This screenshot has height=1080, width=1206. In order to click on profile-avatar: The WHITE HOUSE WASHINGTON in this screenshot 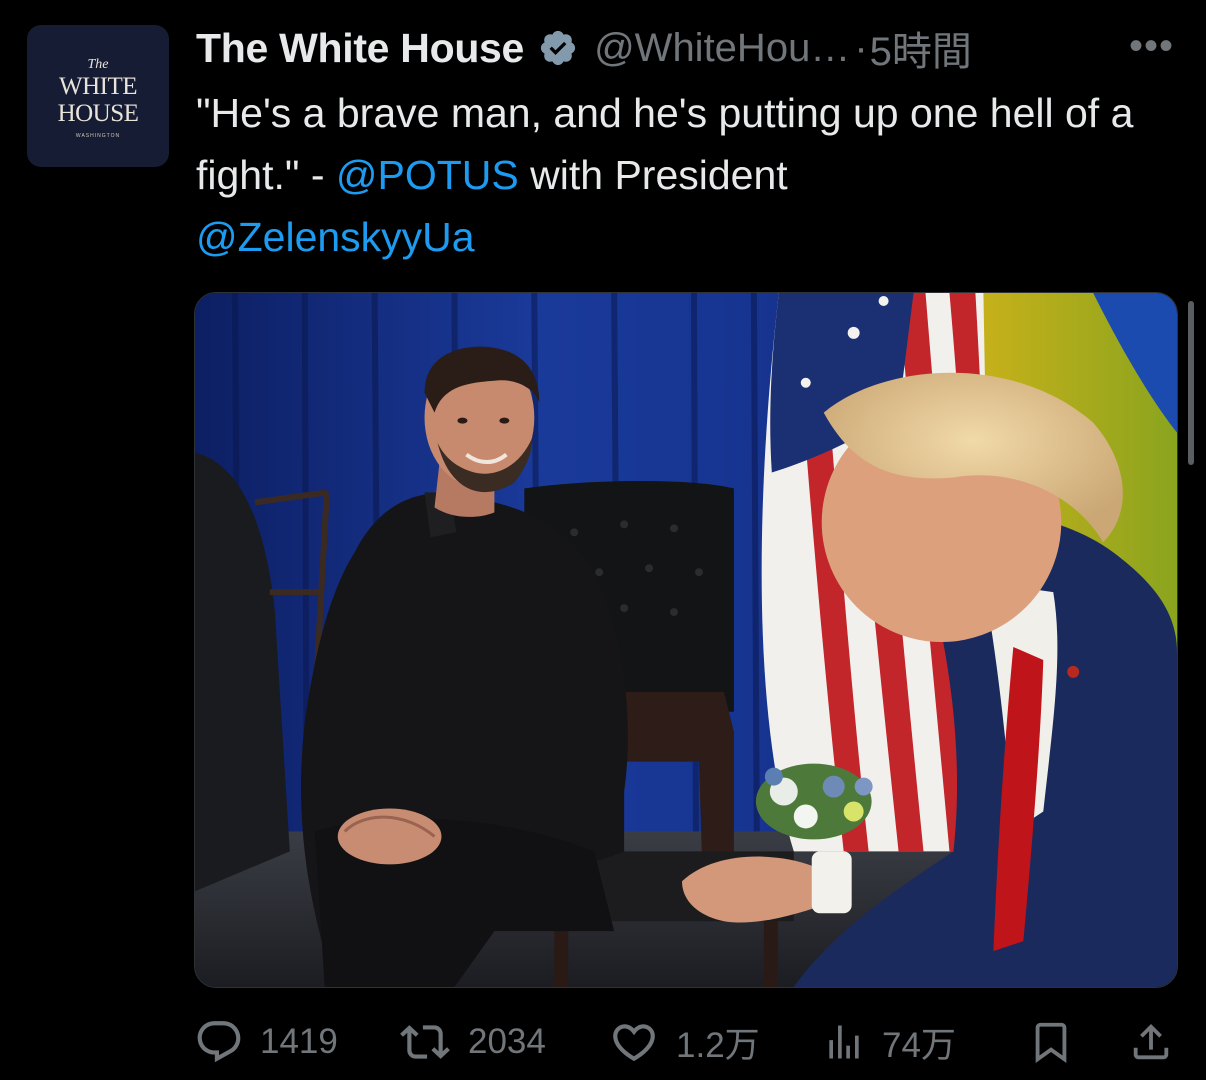, I will do `click(98, 96)`.